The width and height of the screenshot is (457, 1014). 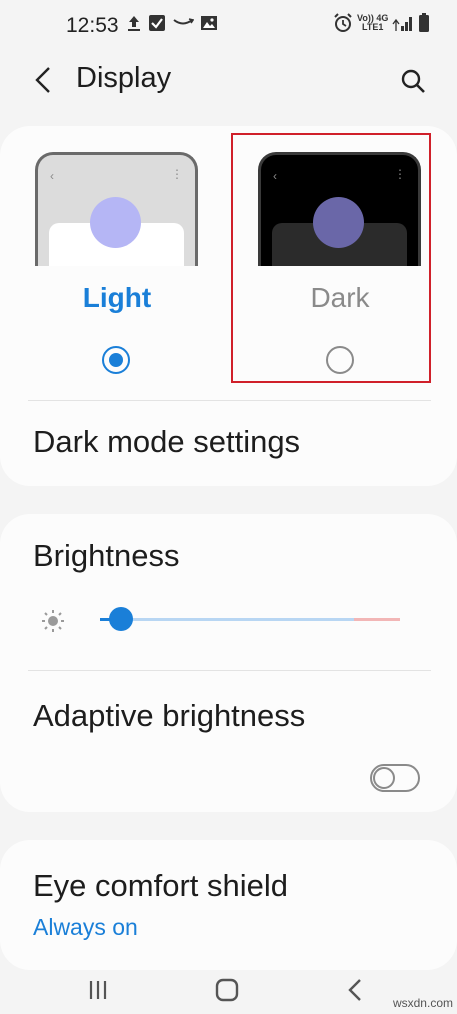 What do you see at coordinates (172, 23) in the screenshot?
I see `status-left-icons` at bounding box center [172, 23].